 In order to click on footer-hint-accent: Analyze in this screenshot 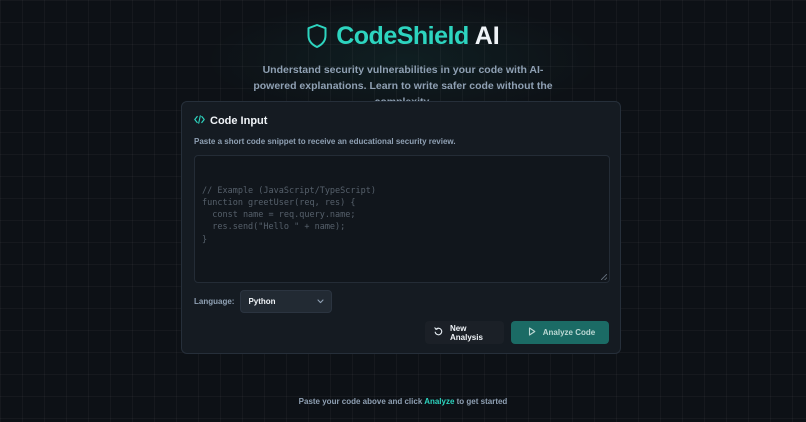, I will do `click(439, 401)`.